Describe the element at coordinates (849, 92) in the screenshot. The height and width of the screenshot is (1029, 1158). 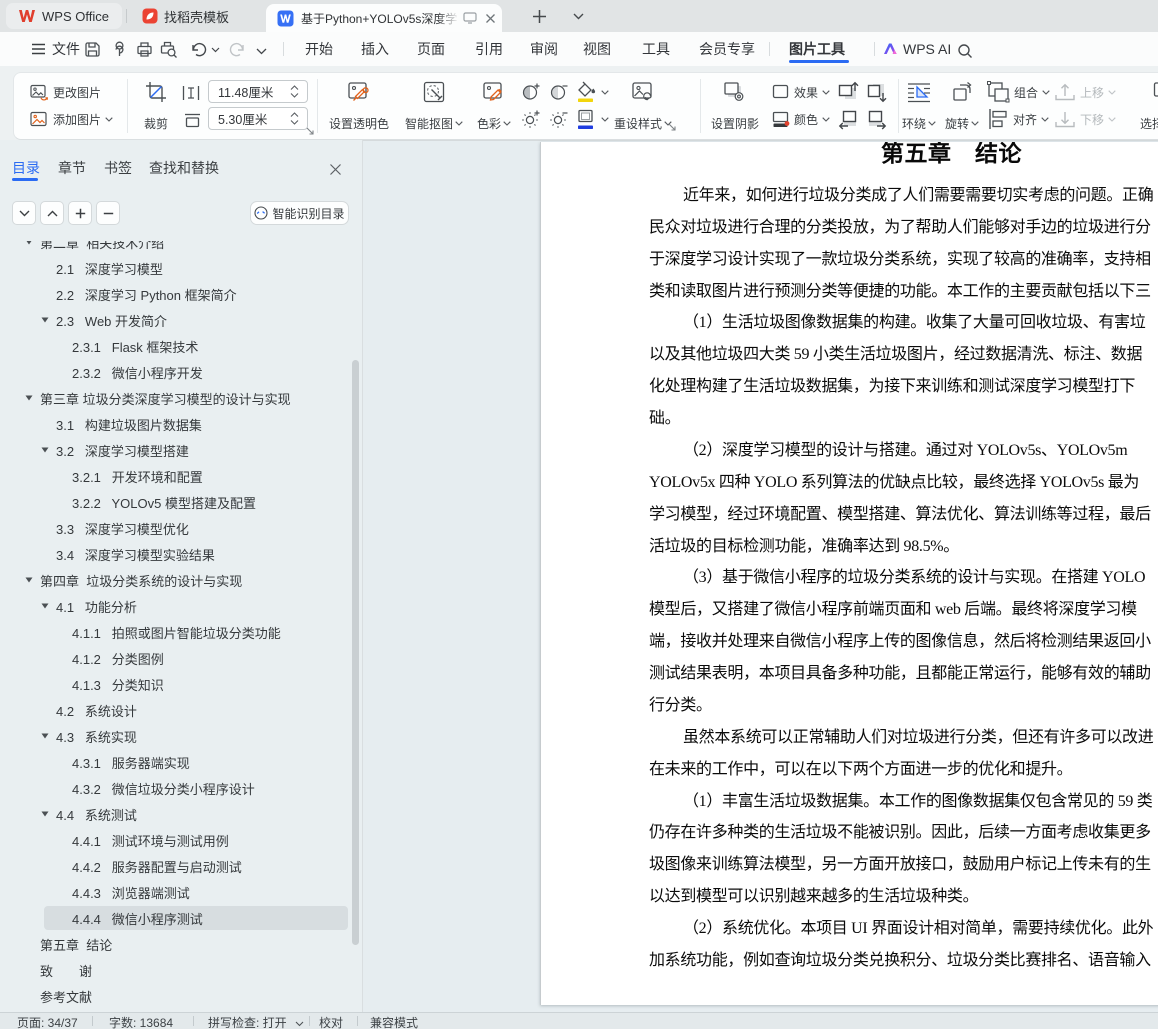
I see `bring-forward-button` at that location.